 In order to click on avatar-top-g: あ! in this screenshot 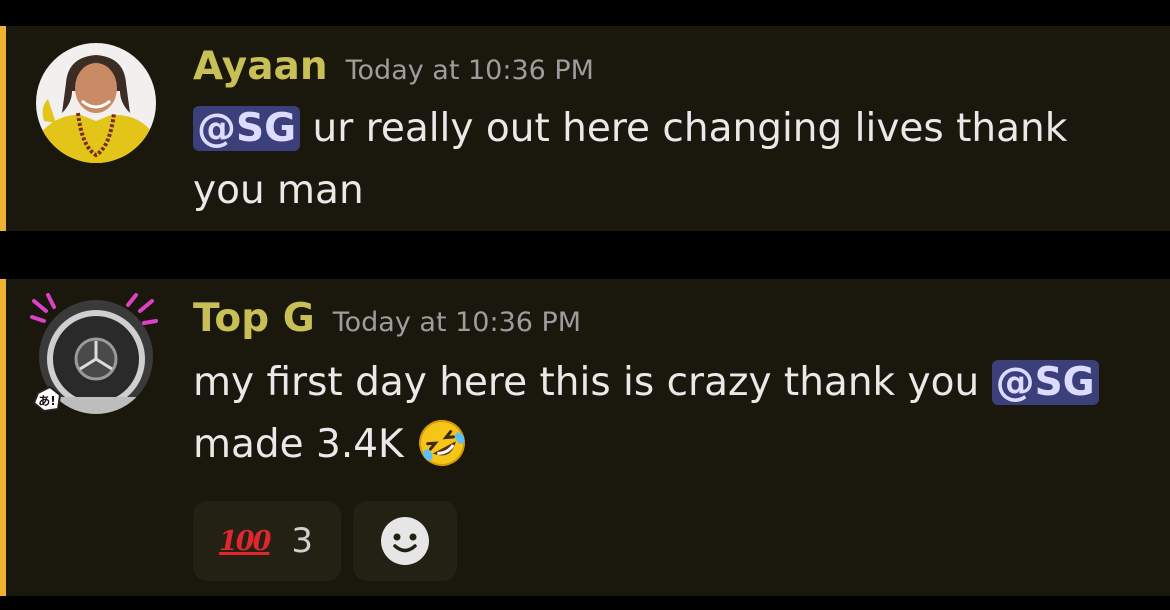, I will do `click(94, 355)`.